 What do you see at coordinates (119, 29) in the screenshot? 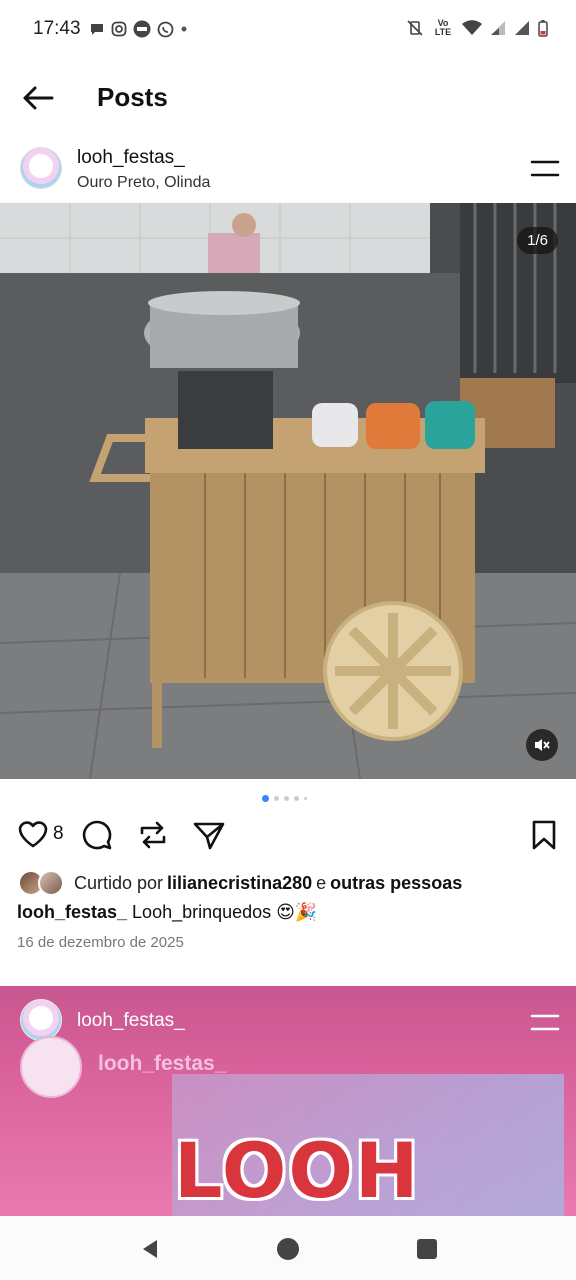
I see `instagram-icon` at bounding box center [119, 29].